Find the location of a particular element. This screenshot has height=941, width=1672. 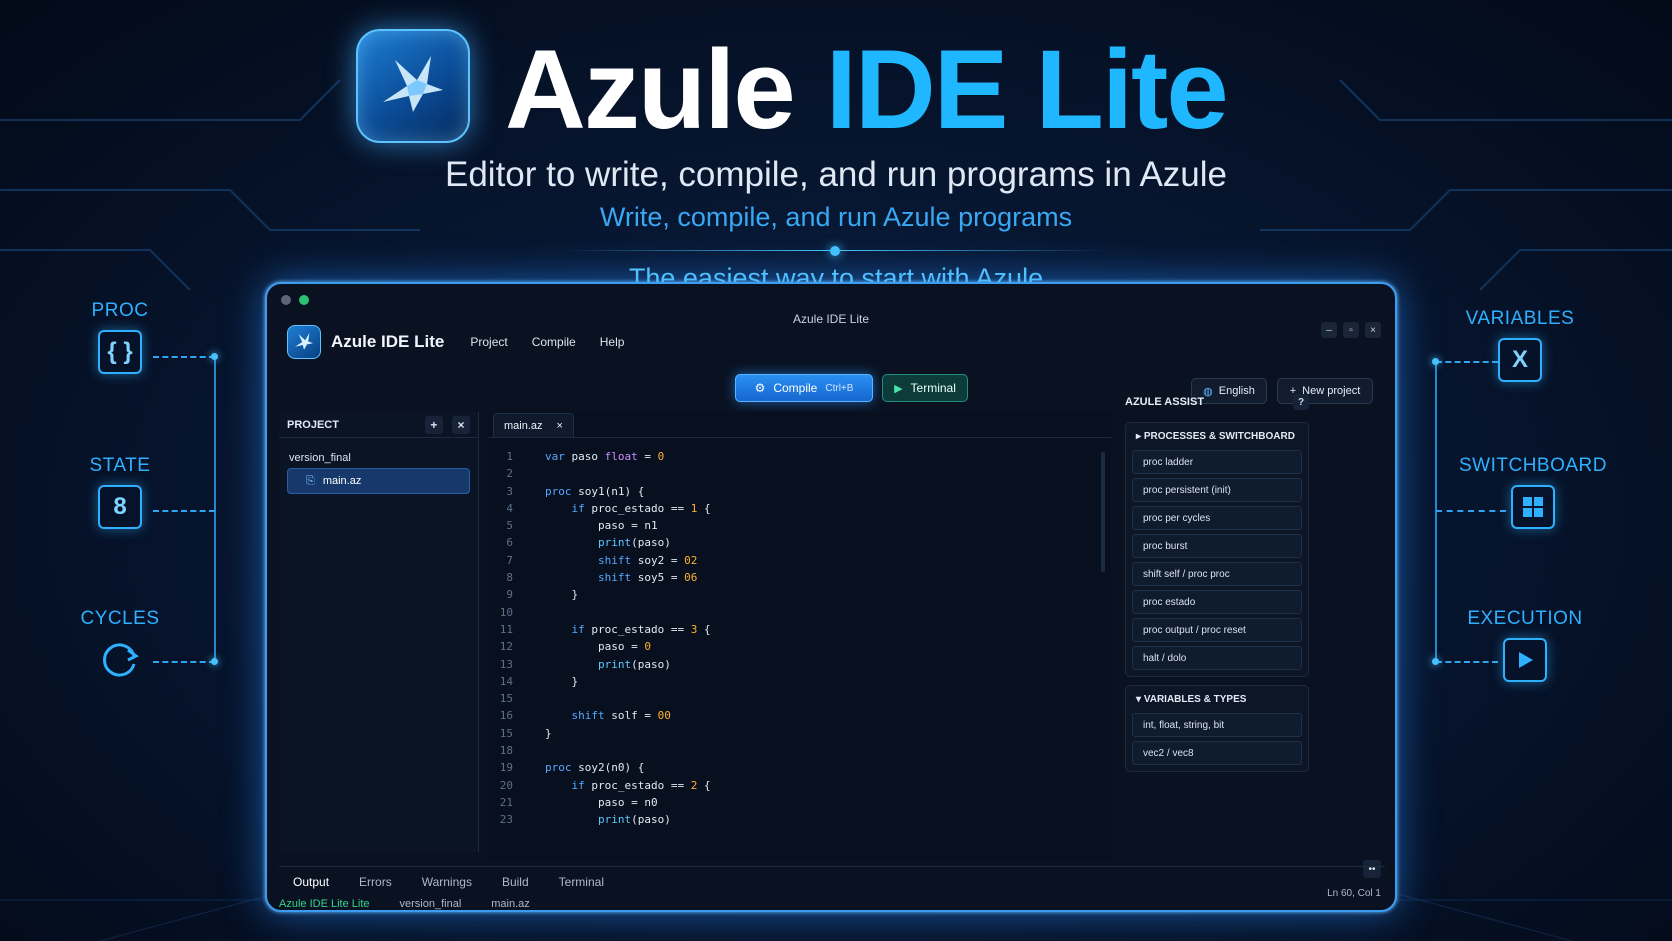

snippet-item: proc burst is located at coordinates (1217, 546).